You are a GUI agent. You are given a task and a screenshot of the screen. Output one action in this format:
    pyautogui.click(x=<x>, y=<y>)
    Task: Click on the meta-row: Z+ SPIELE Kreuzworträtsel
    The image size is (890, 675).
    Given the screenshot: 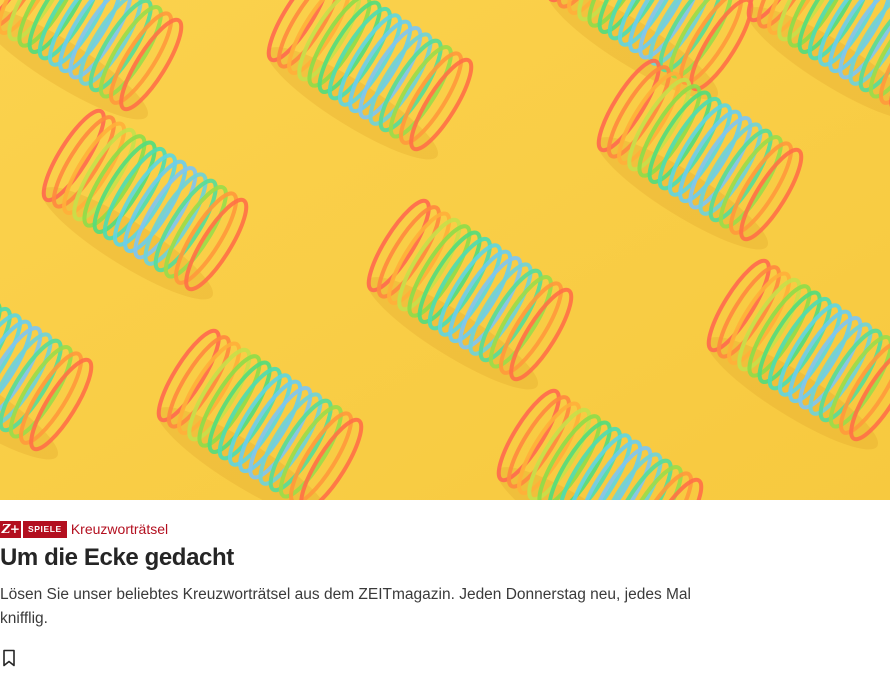 What is the action you would take?
    pyautogui.click(x=84, y=529)
    